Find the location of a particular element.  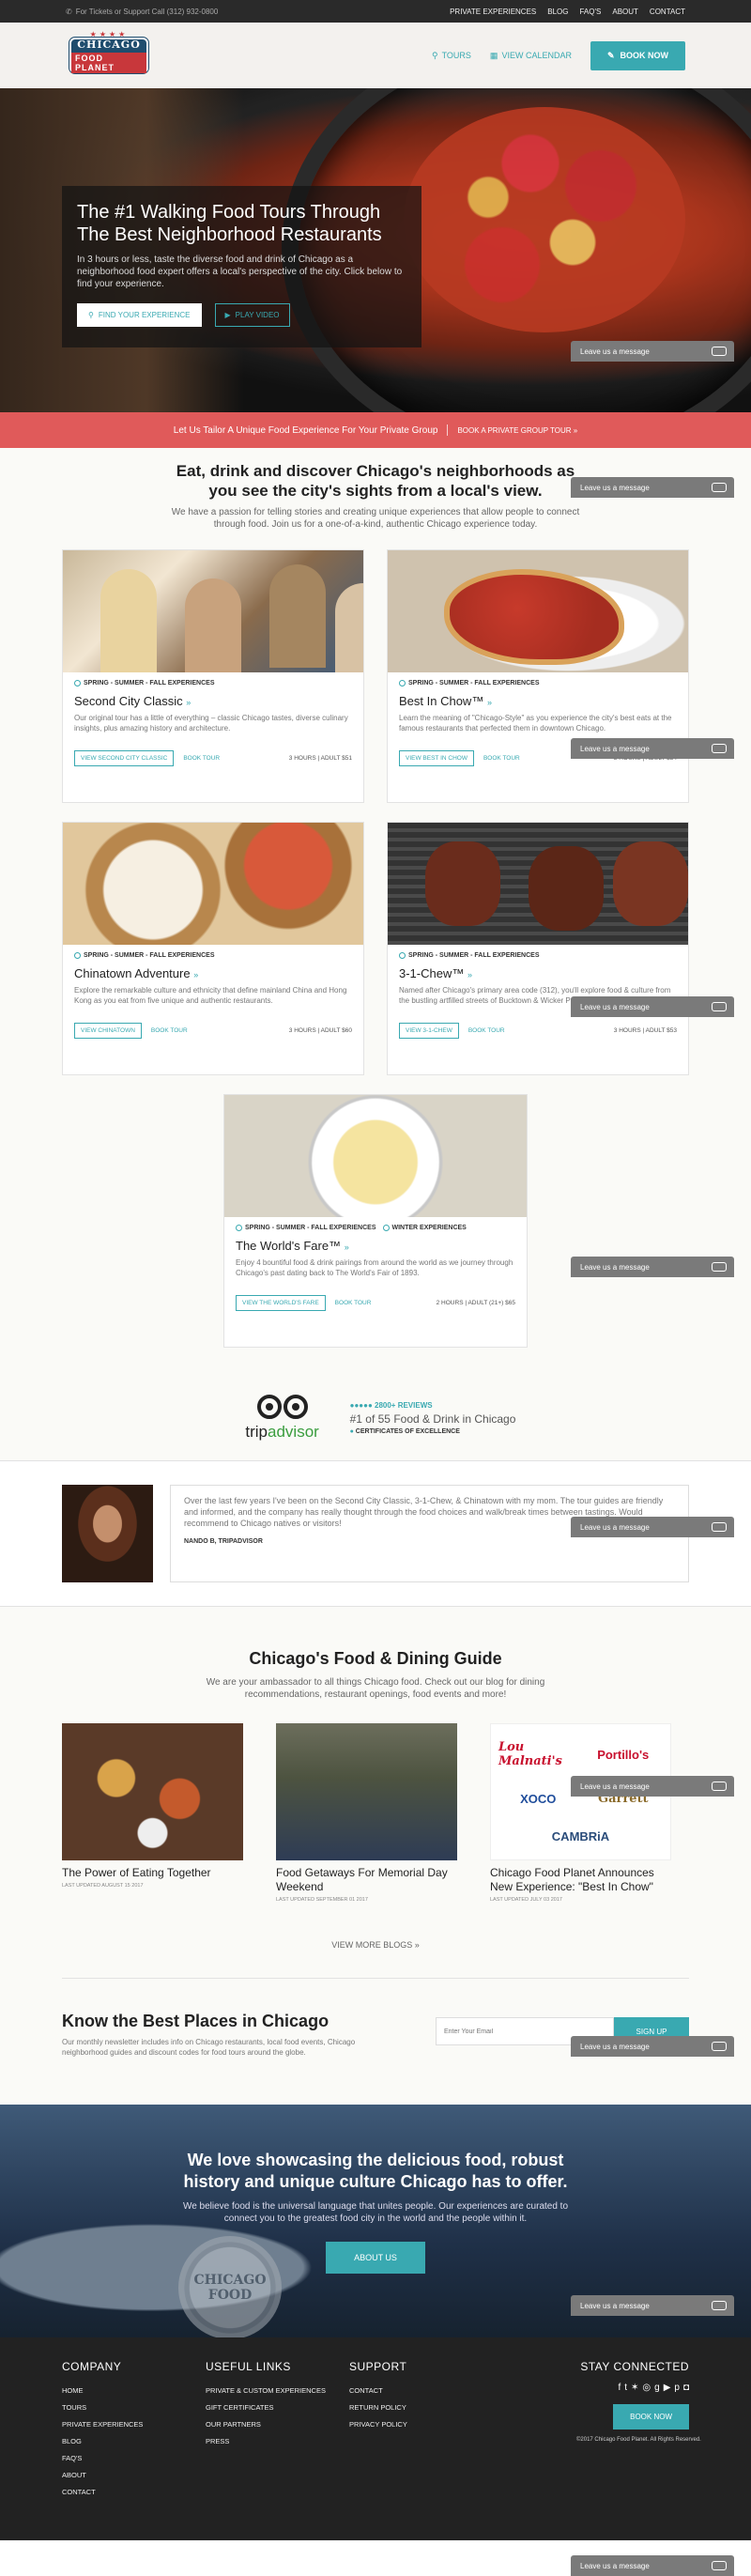

footer-link-partners: OUR PARTNERS is located at coordinates (233, 2424).